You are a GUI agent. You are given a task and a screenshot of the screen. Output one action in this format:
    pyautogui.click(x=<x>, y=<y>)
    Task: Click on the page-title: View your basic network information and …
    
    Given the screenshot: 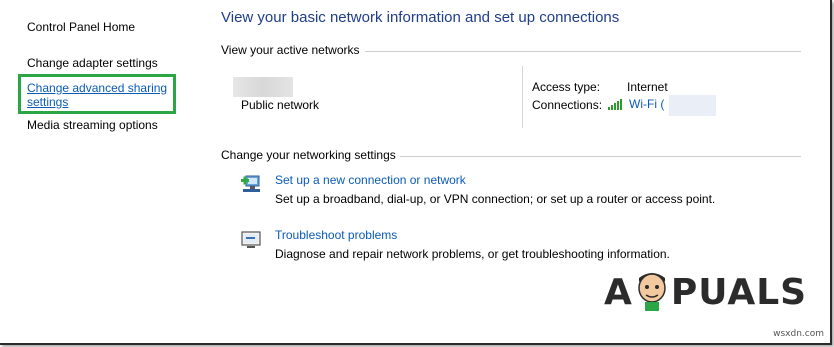 What is the action you would take?
    pyautogui.click(x=420, y=17)
    